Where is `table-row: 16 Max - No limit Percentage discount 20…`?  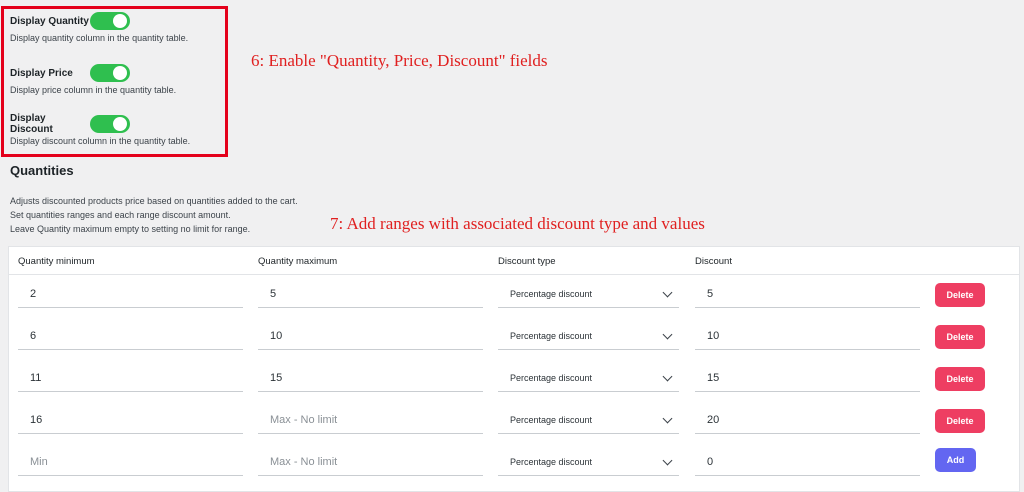 table-row: 16 Max - No limit Percentage discount 20… is located at coordinates (514, 421).